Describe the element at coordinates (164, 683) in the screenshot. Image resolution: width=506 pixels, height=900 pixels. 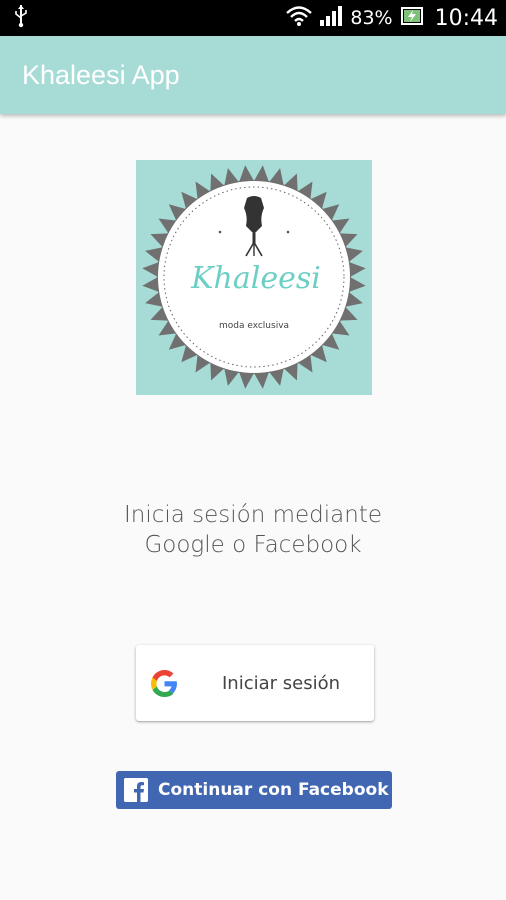
I see `google-icon` at that location.